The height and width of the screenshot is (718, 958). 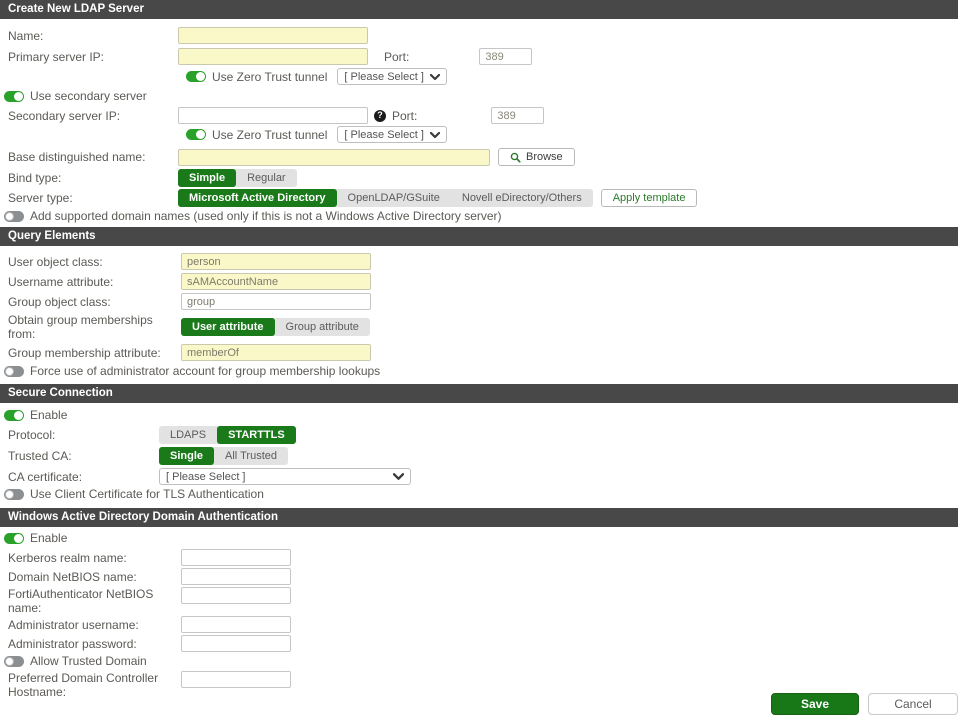 I want to click on fac-netbios-input, so click(x=236, y=595).